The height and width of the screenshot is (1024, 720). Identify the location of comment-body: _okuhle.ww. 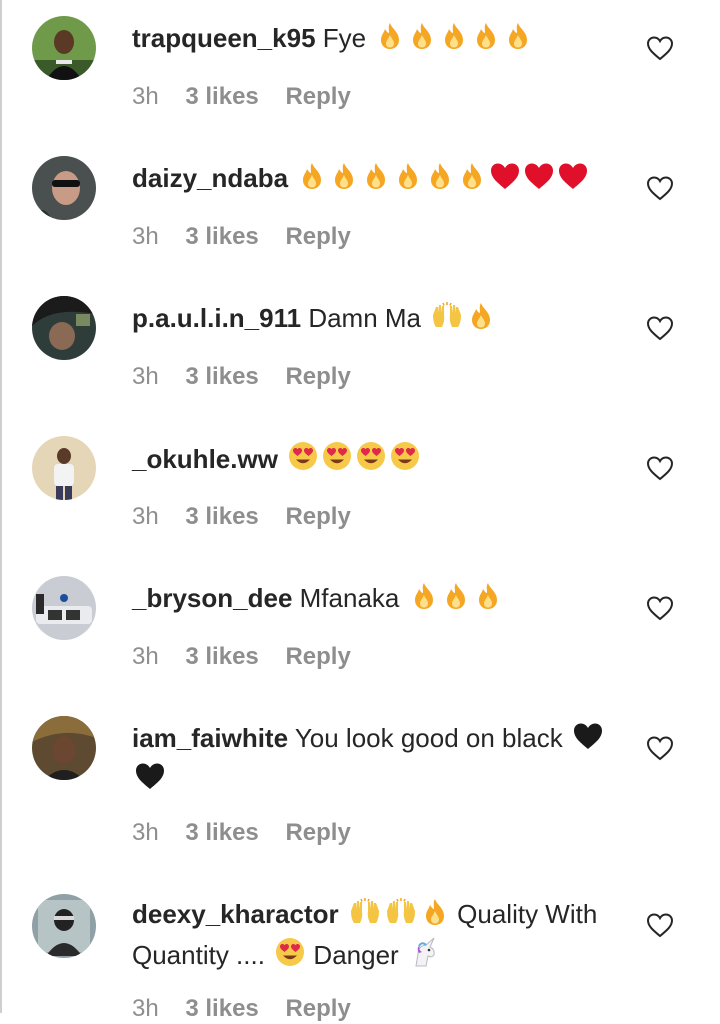
(375, 460).